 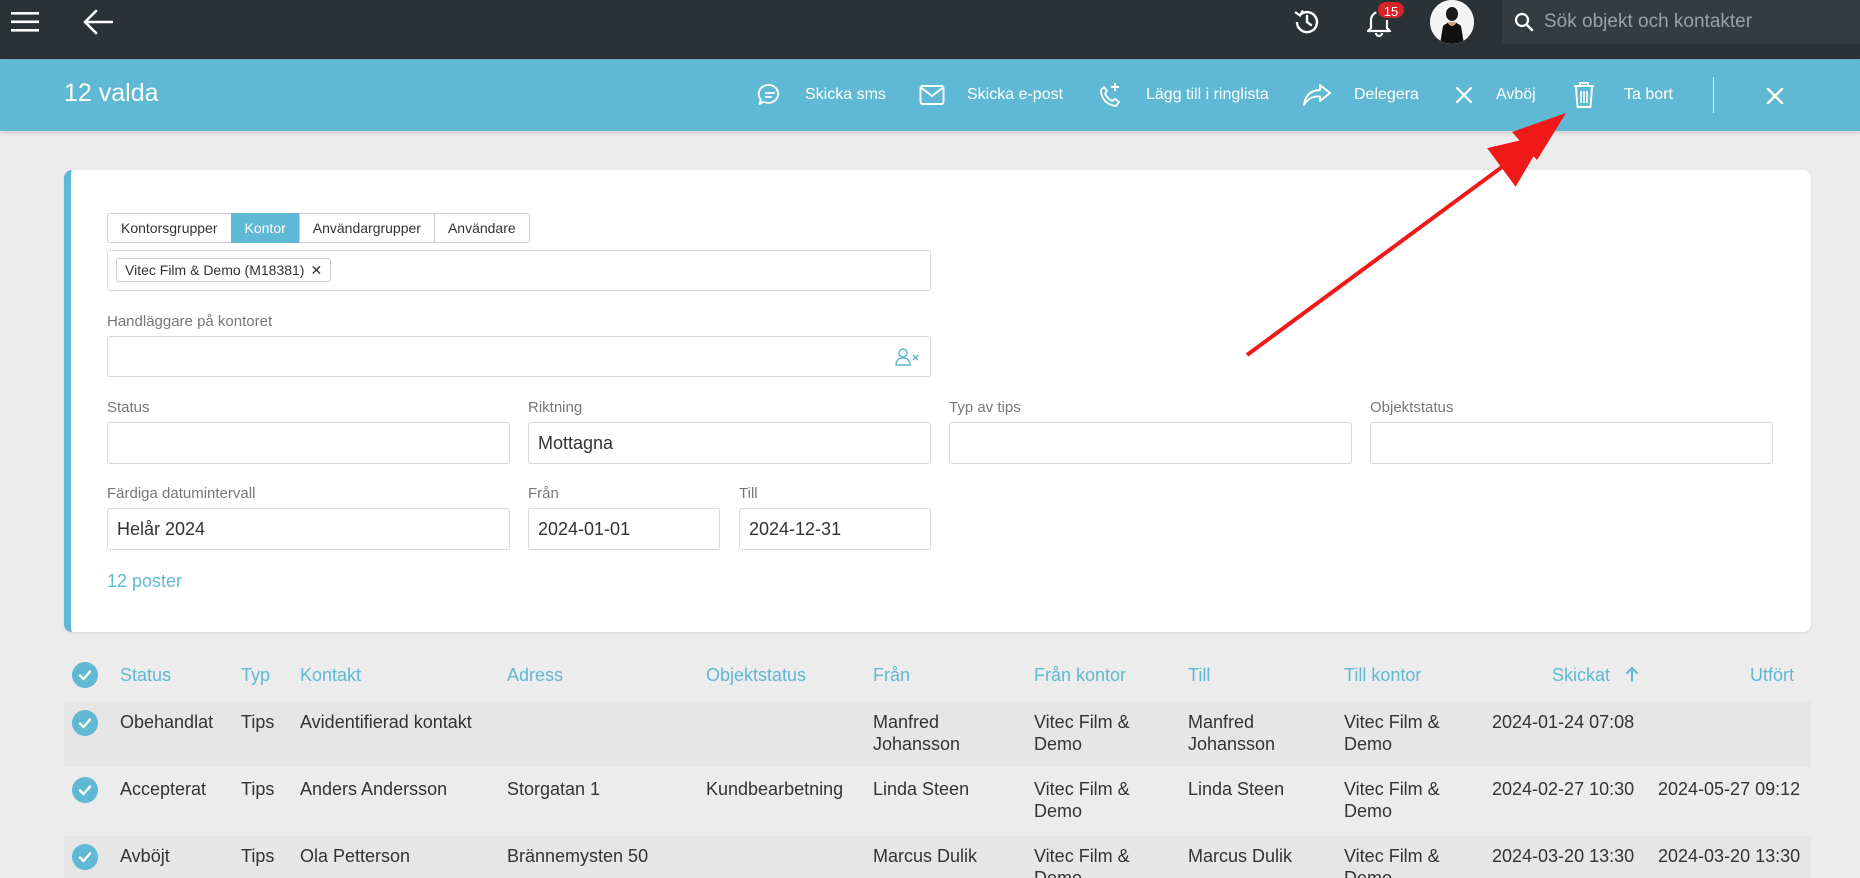 I want to click on fran-date-label: Från, so click(x=543, y=493).